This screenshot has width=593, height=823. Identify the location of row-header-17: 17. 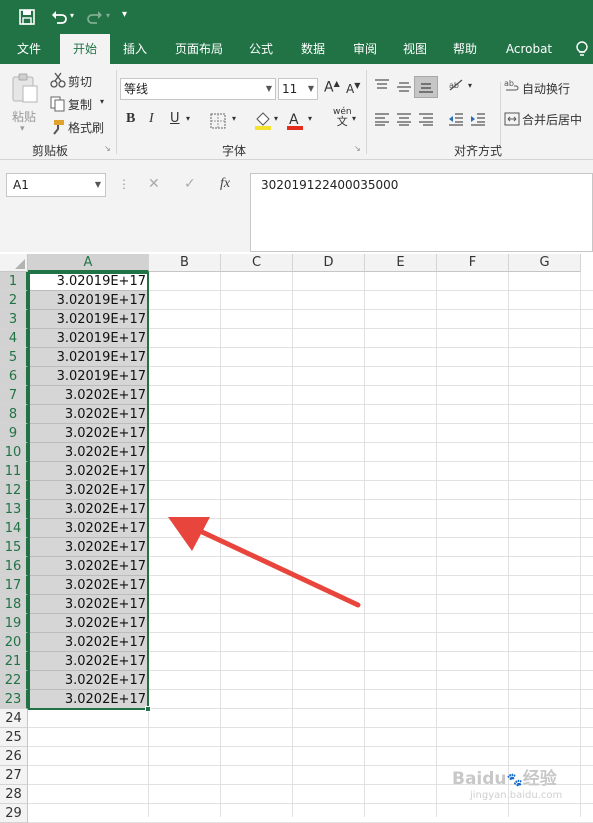
(14, 585).